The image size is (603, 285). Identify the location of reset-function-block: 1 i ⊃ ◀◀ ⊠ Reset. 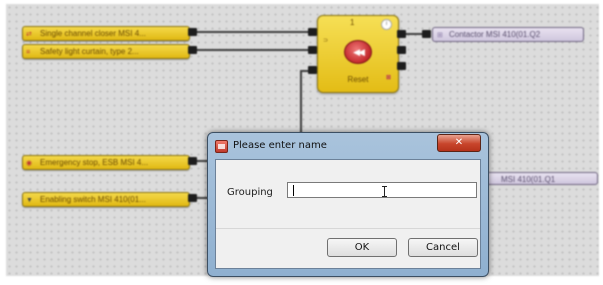
(358, 54).